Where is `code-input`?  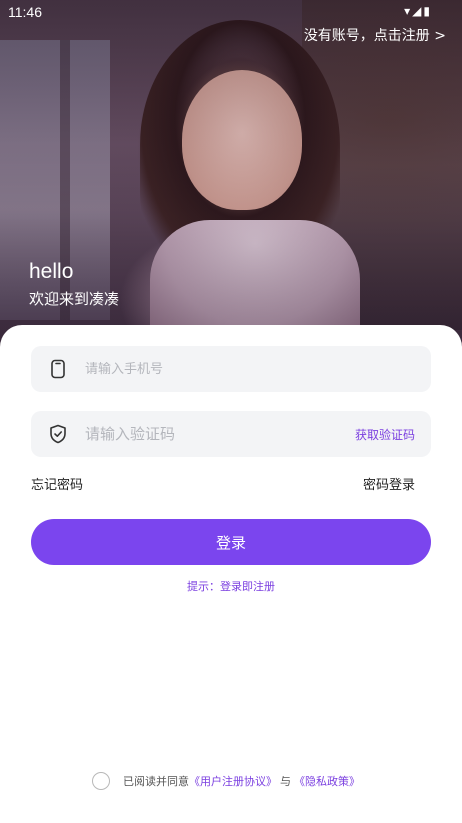
code-input is located at coordinates (220, 434).